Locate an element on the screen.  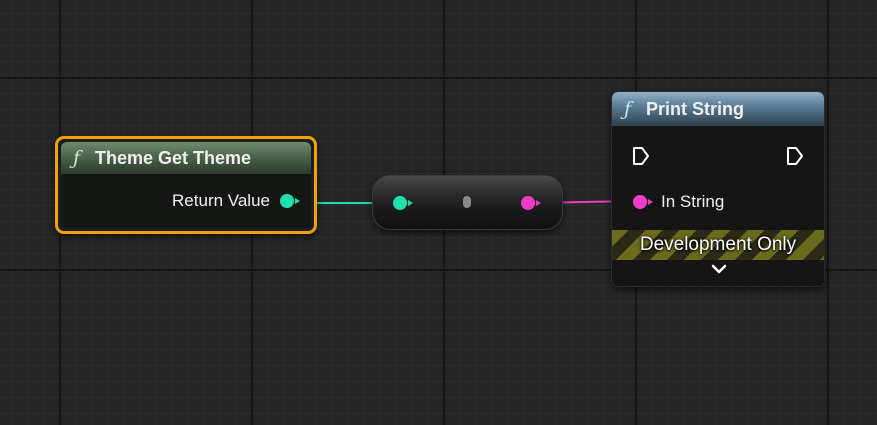
in-string-label: In String is located at coordinates (693, 201).